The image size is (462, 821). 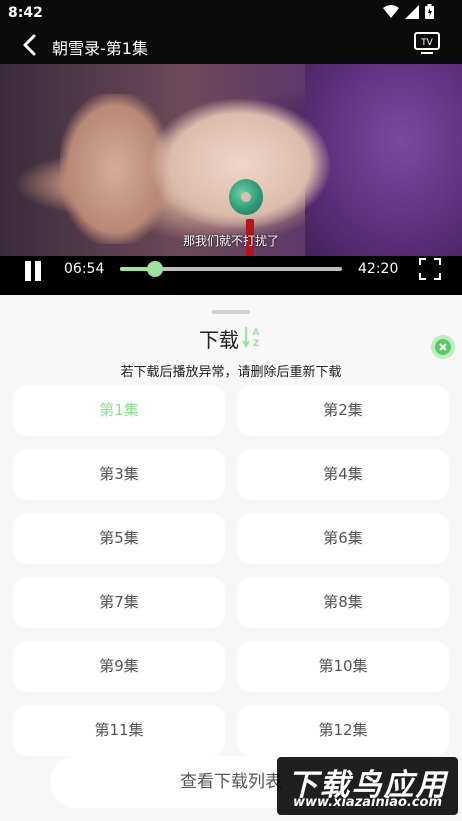 I want to click on fullscreen-icon, so click(x=430, y=269).